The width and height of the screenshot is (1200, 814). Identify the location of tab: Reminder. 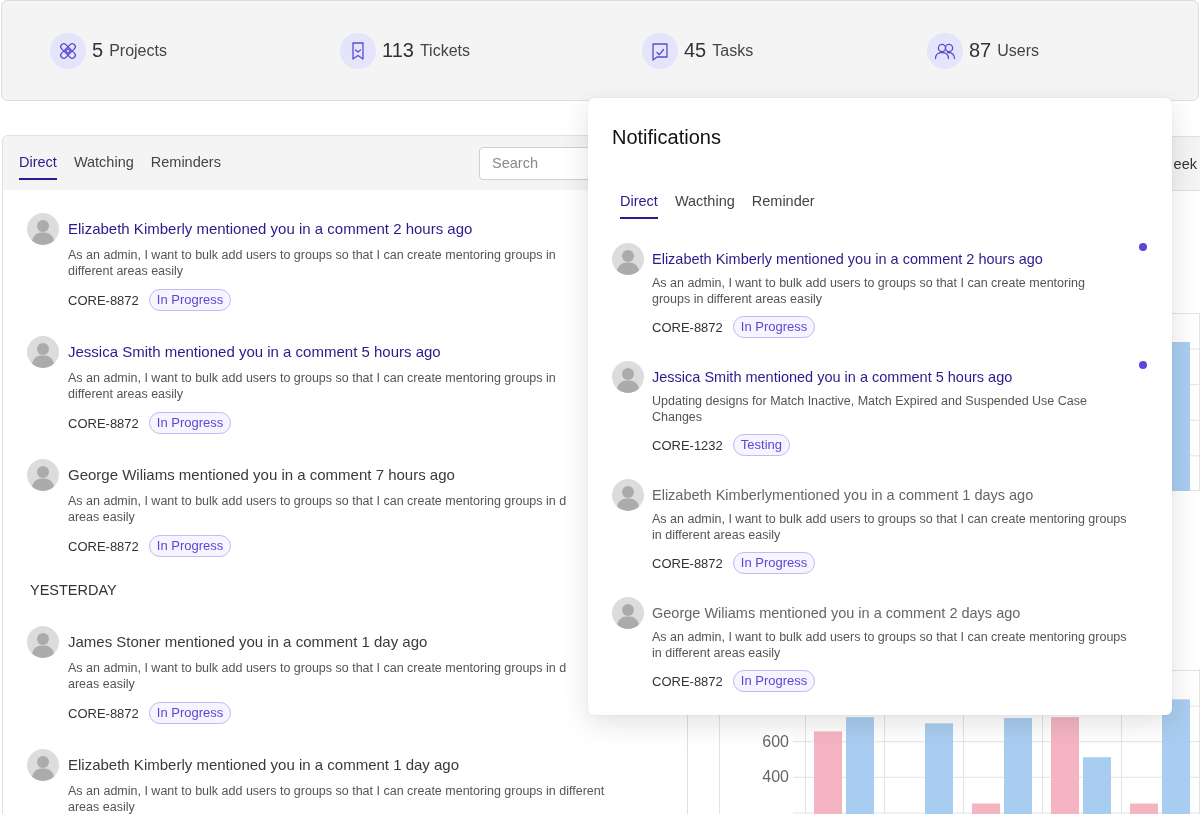
(783, 202).